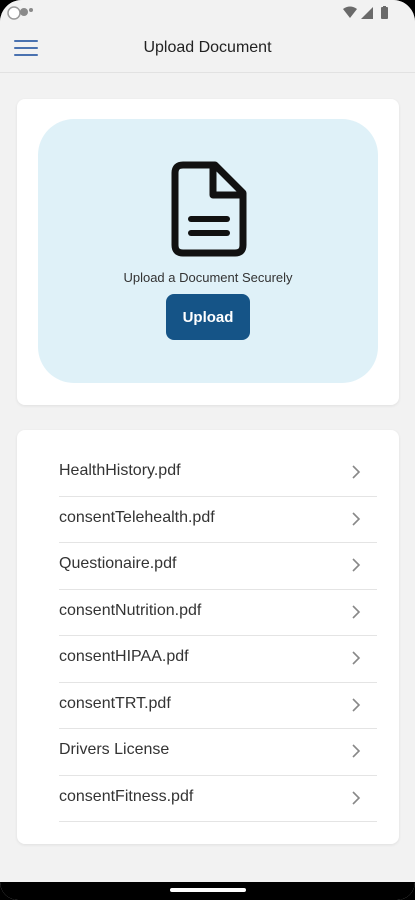 The height and width of the screenshot is (900, 415). I want to click on document-name: consentHIPAA.pdf, so click(124, 656).